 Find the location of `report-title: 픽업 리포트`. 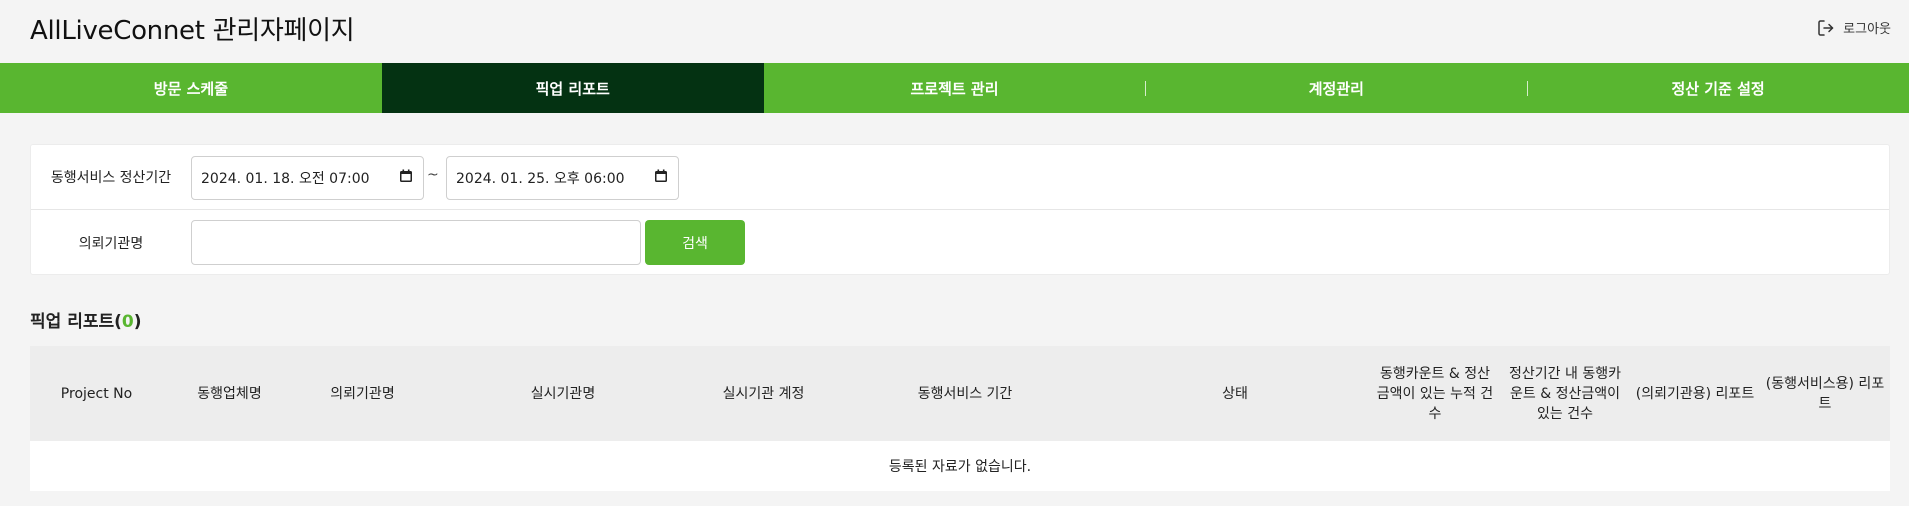

report-title: 픽업 리포트 is located at coordinates (72, 322).